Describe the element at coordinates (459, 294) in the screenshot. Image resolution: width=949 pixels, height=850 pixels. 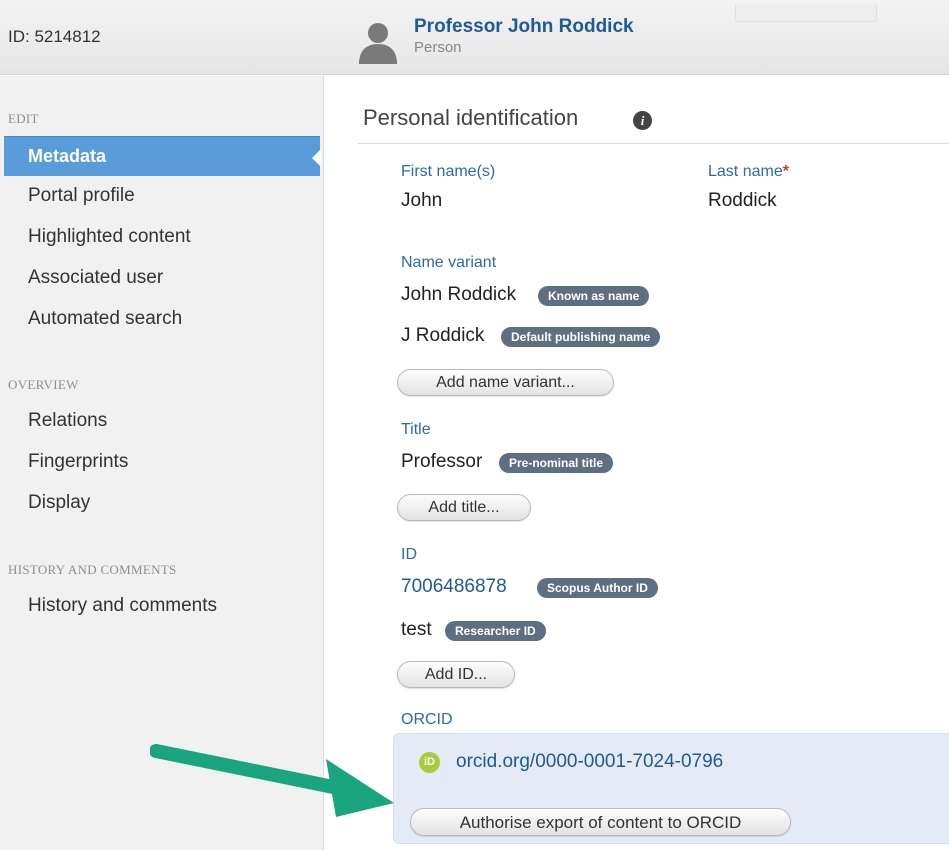
I see `name-variant-value: John Roddick` at that location.